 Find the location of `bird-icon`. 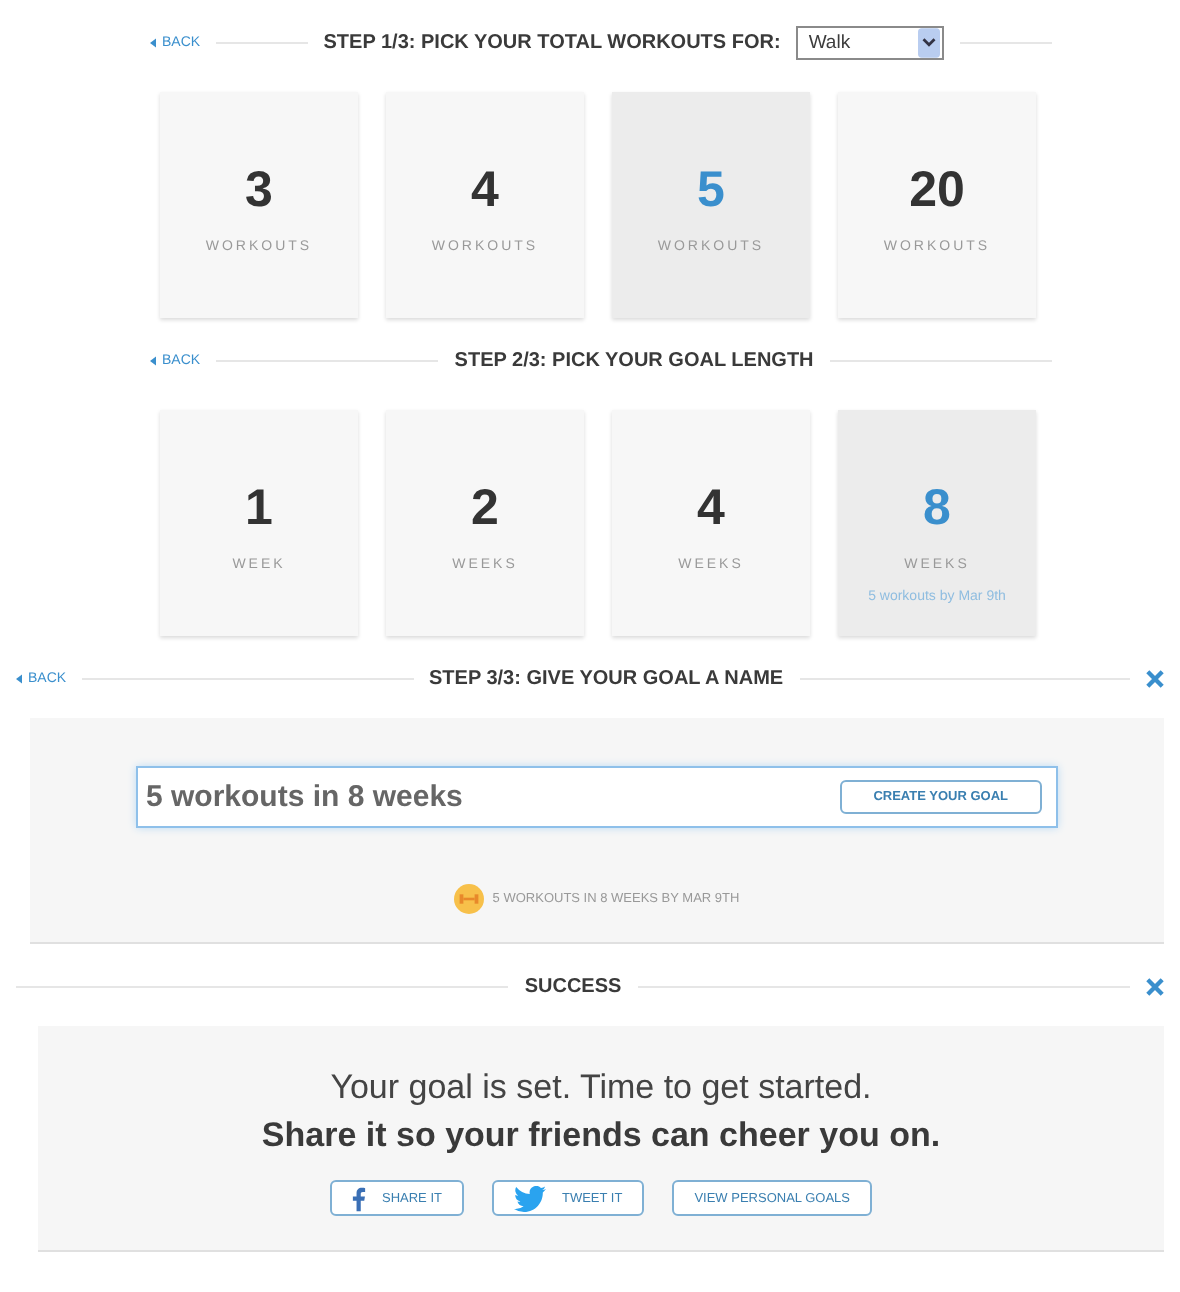

bird-icon is located at coordinates (529, 1198).